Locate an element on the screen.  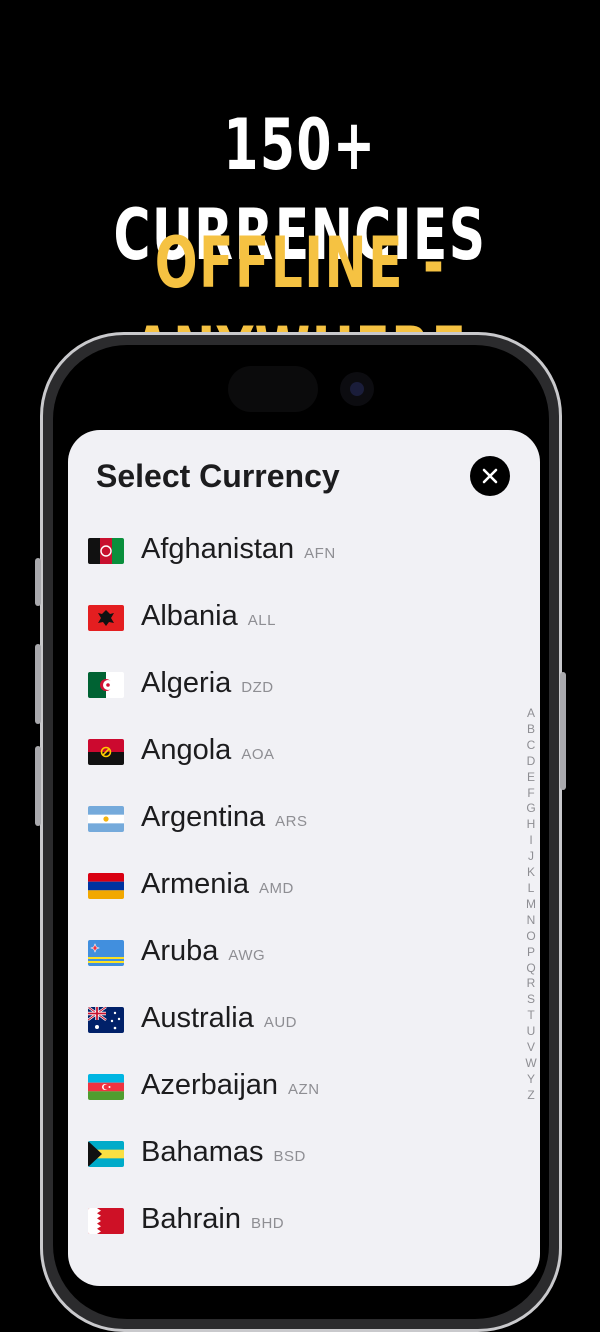
argentina-flag-icon is located at coordinates (106, 819).